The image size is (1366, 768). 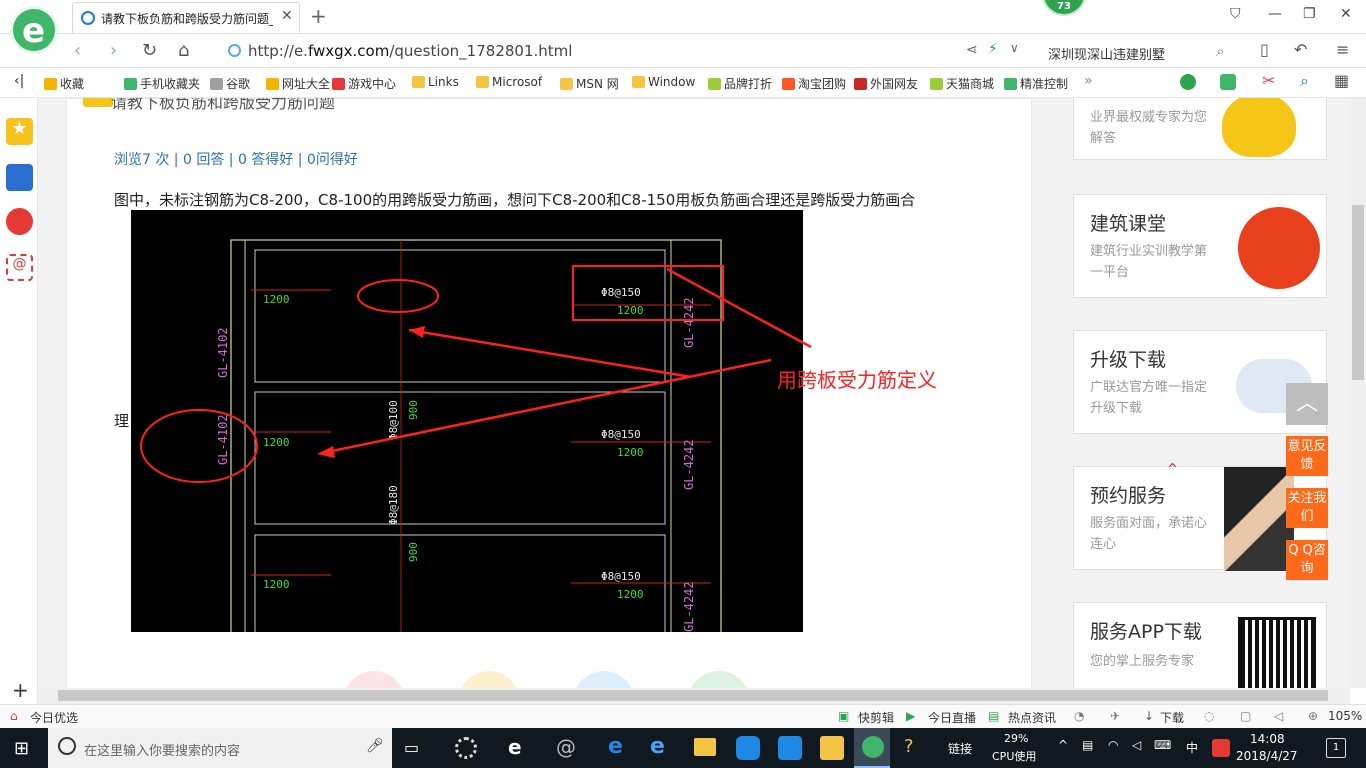 I want to click on bookmark-item: 收藏, so click(x=64, y=83).